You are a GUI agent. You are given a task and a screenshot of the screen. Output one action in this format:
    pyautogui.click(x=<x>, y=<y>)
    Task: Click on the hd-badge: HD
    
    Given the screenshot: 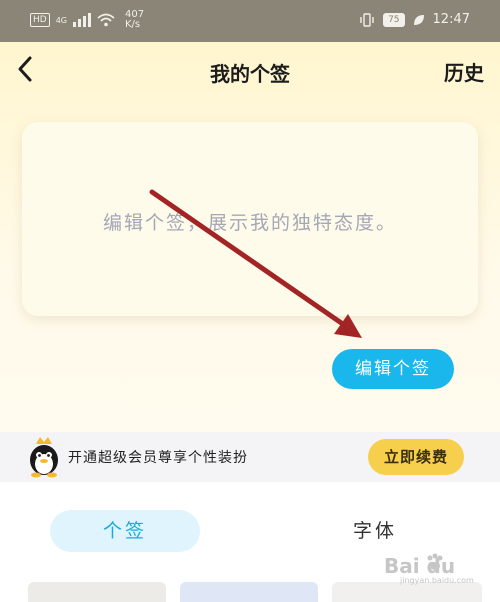 What is the action you would take?
    pyautogui.click(x=40, y=20)
    